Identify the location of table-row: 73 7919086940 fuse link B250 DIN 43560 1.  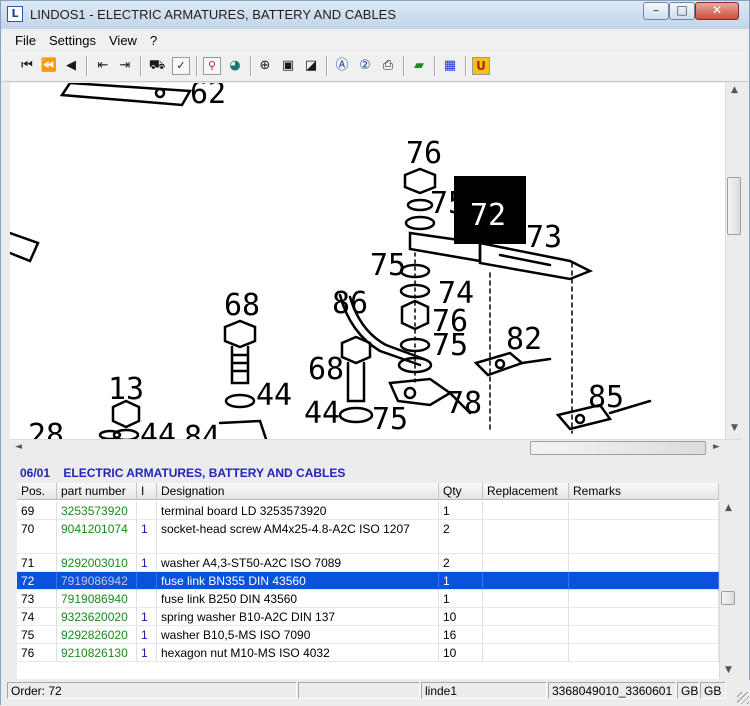
(368, 599).